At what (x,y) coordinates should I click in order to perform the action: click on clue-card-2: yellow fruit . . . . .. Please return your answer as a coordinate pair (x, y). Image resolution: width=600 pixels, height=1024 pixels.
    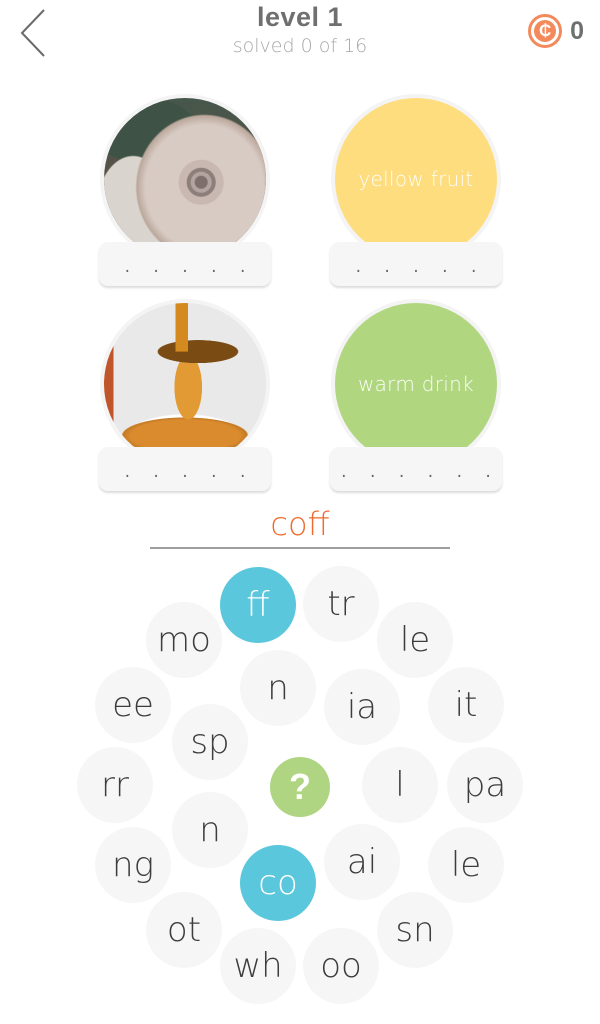
    Looking at the image, I should click on (416, 194).